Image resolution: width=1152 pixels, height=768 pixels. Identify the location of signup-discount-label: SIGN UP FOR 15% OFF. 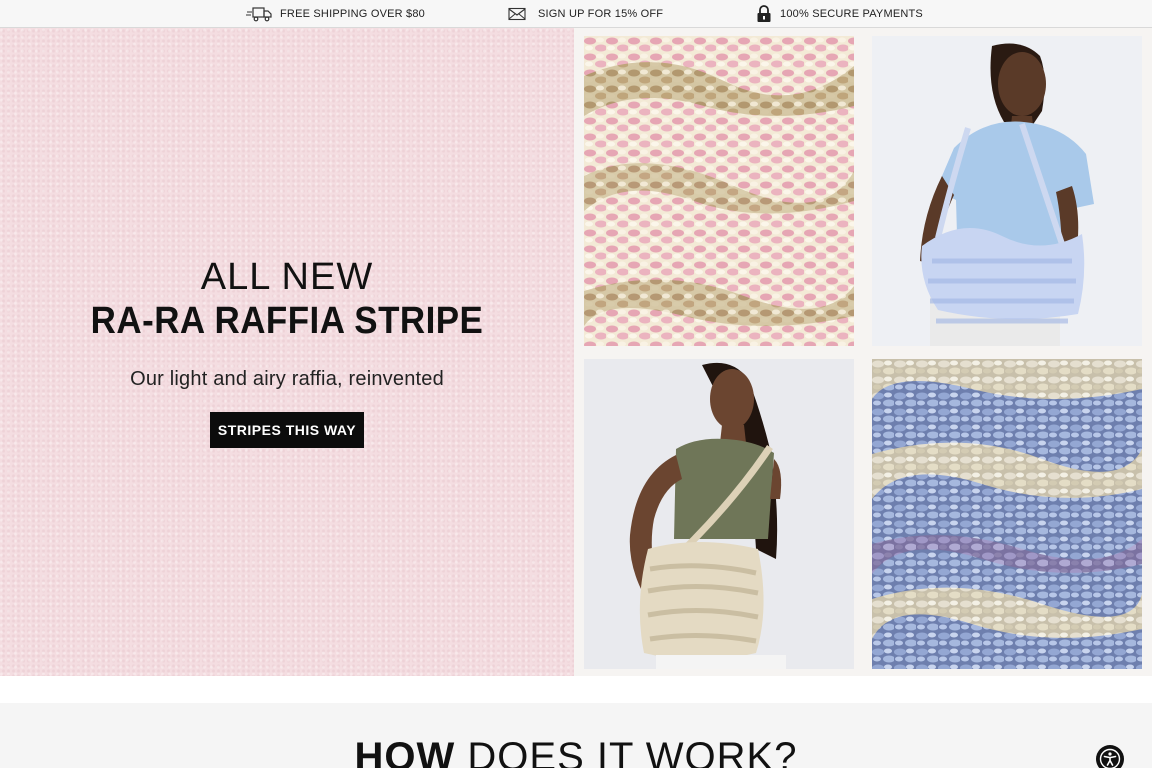
(601, 14).